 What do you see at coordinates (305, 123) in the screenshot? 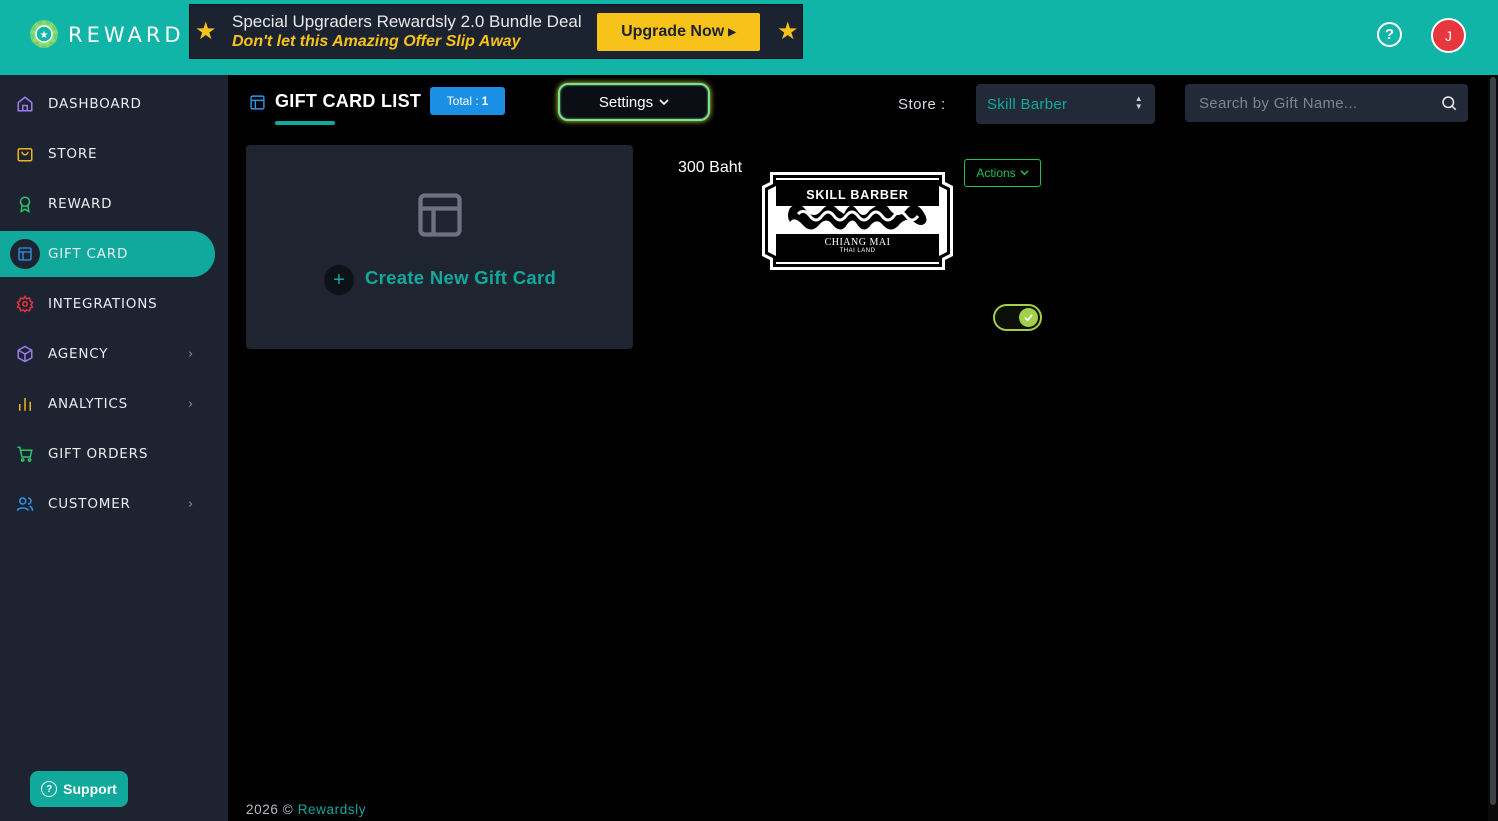
I see `title-underline` at bounding box center [305, 123].